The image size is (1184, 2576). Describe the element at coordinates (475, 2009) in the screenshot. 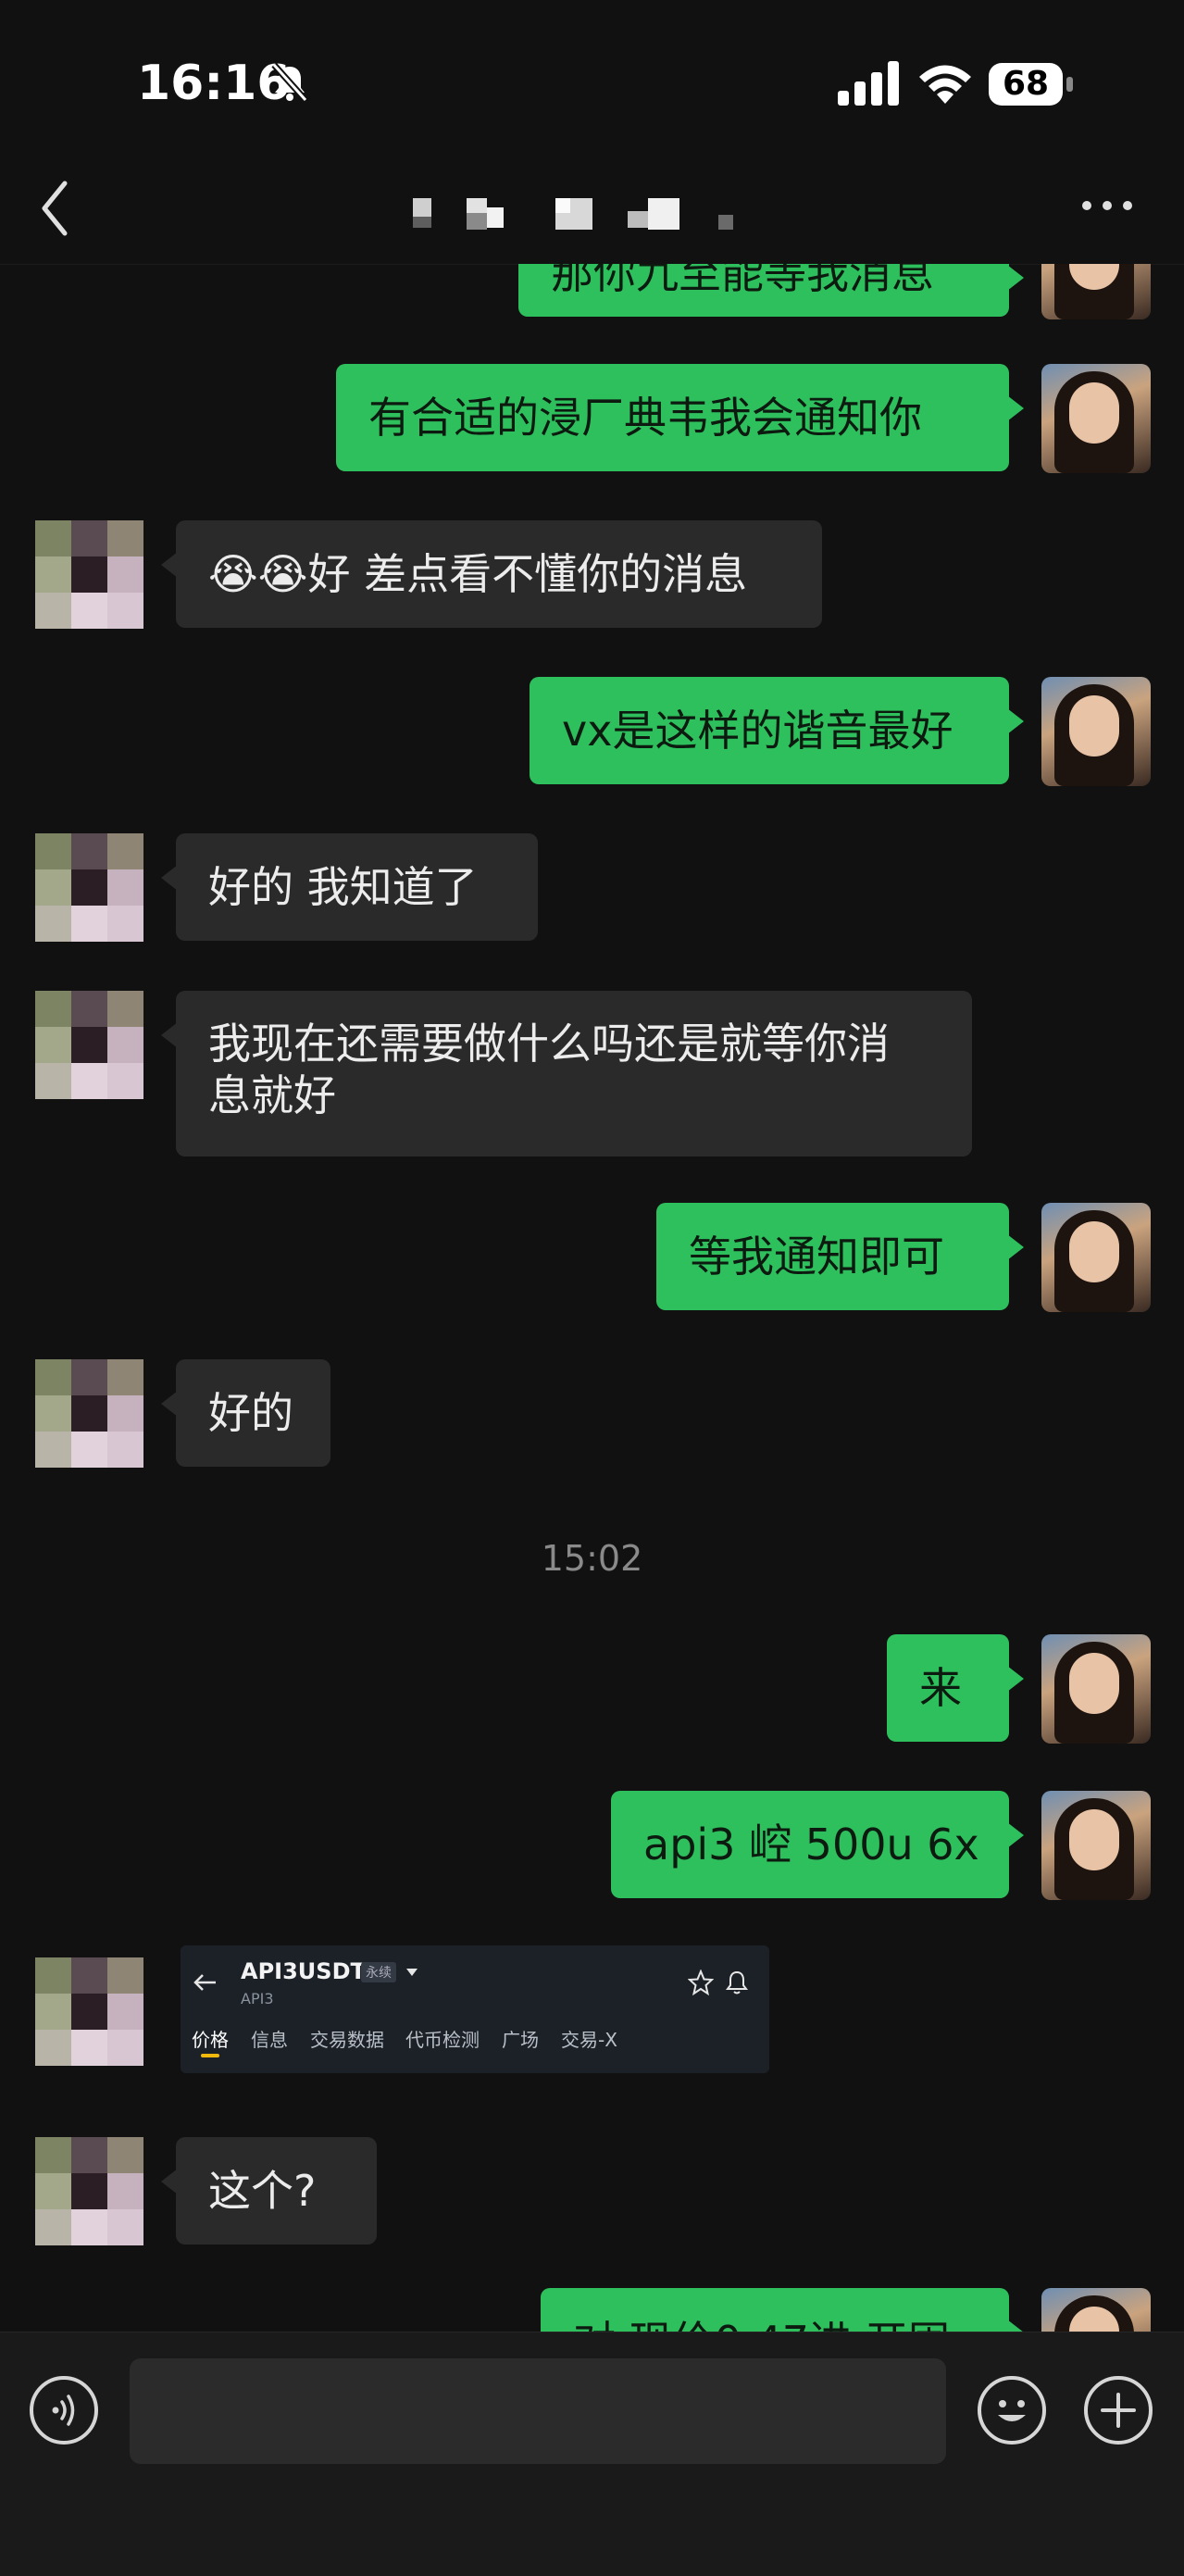

I see `shared-screenshot-image: API3USDT 永续 API3 价格 信息 交易数据 代币检测 广场 交易-X` at that location.